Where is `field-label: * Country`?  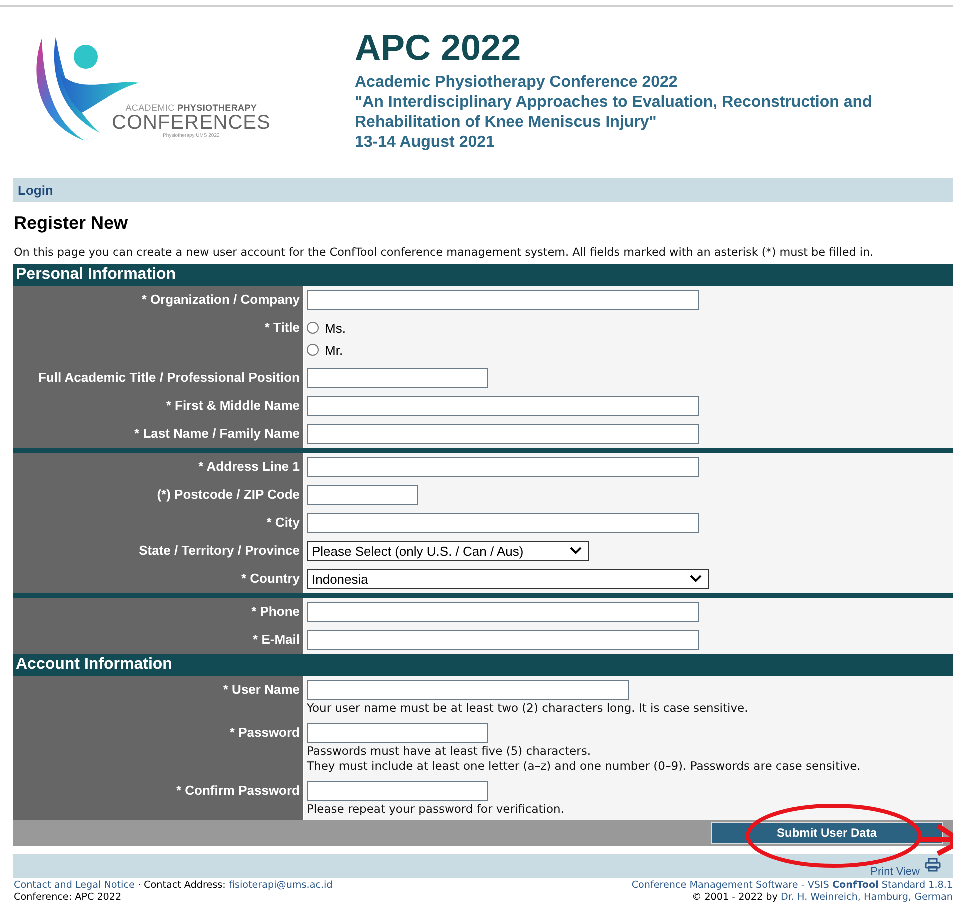 field-label: * Country is located at coordinates (158, 579).